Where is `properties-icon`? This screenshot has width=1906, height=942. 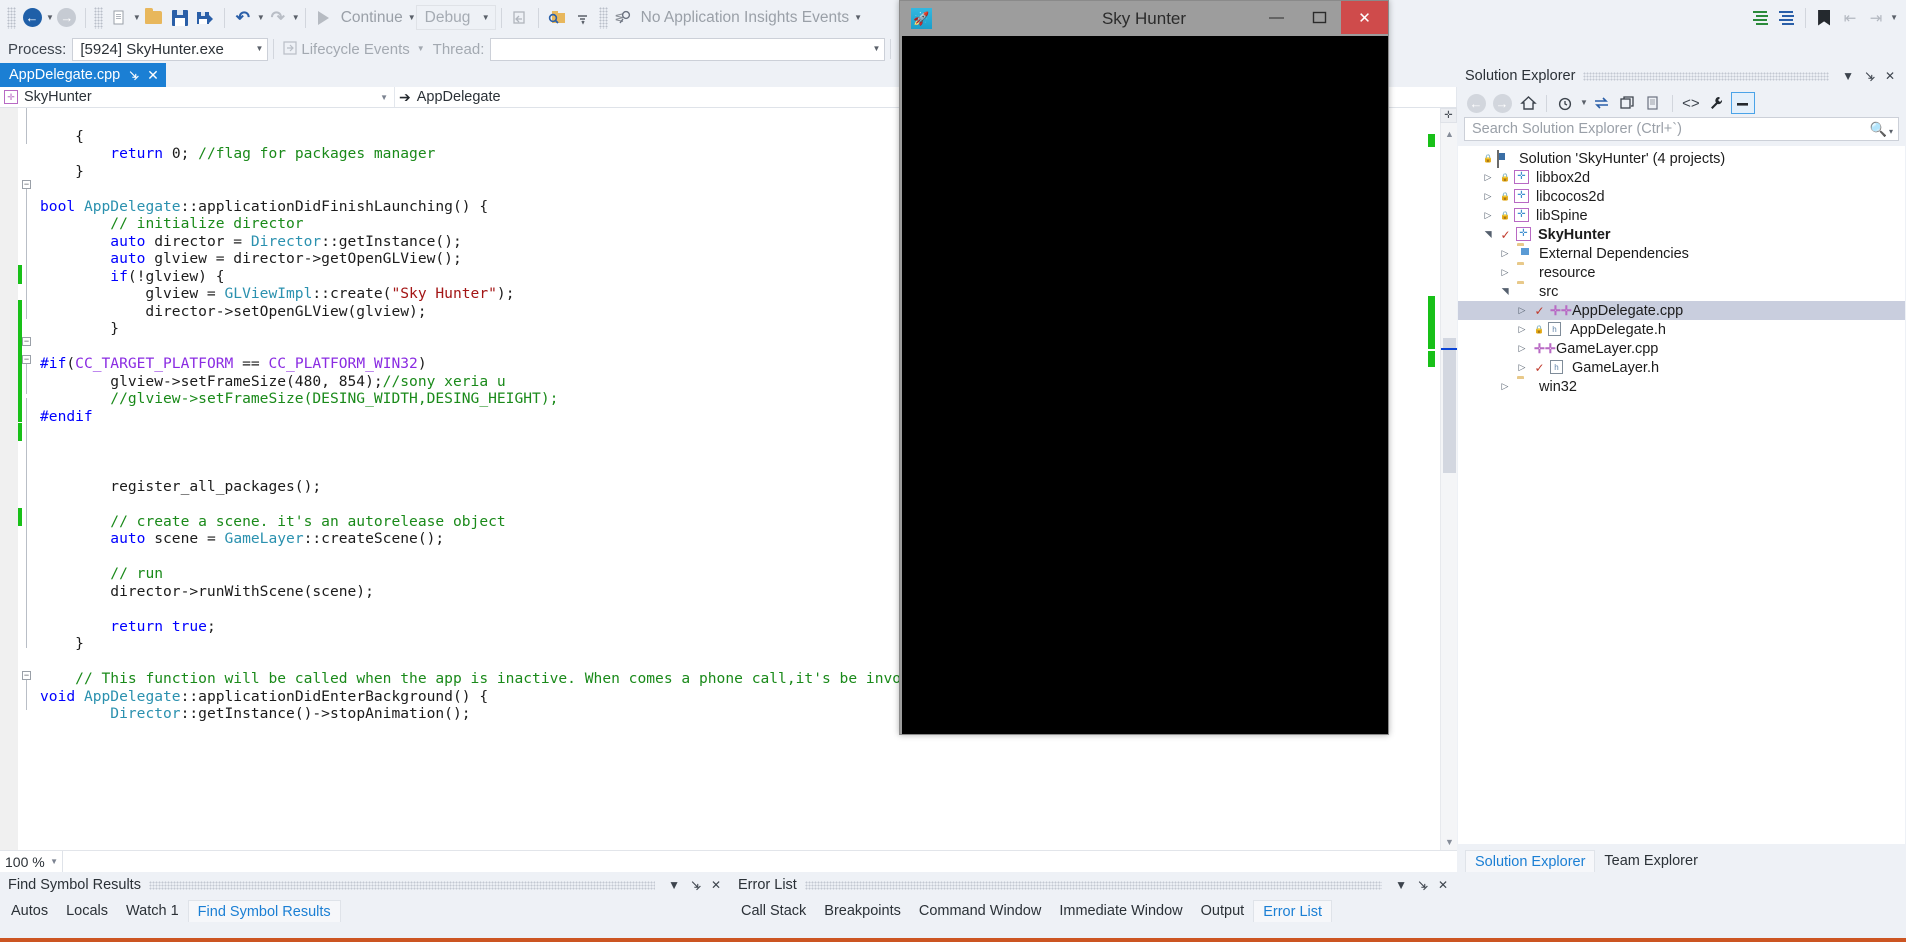
properties-icon is located at coordinates (1717, 103).